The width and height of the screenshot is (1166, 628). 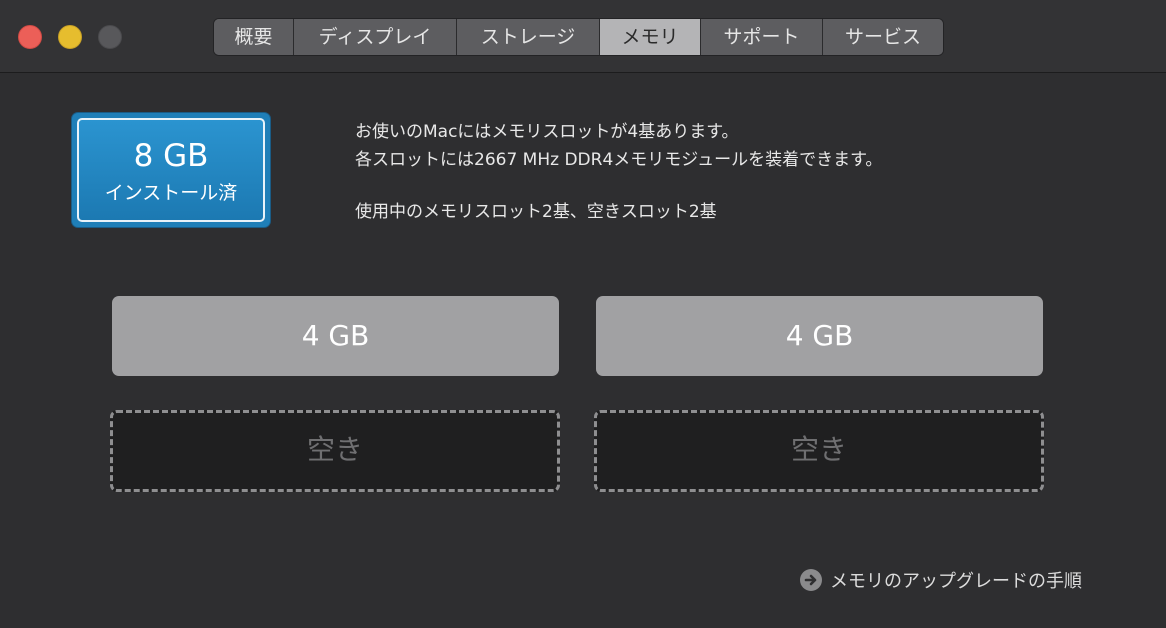 I want to click on title-bar: 概要 ディスプレイ ストレージ メモリ サポート サービス, so click(x=583, y=36).